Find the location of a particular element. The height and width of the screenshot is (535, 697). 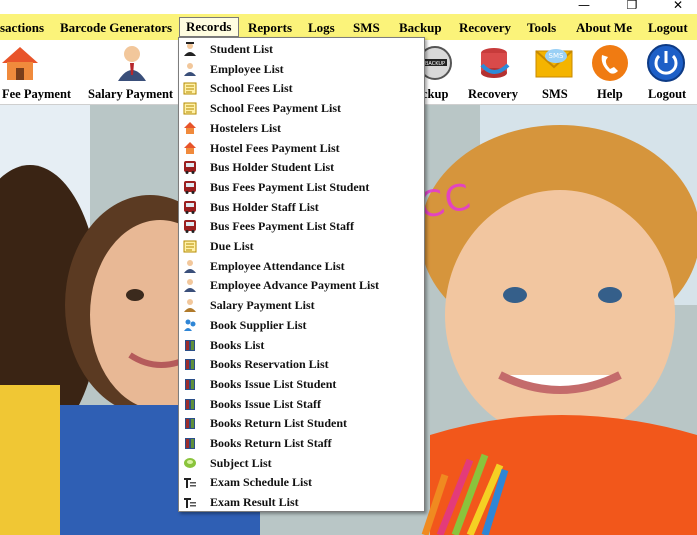

menu-sms: SMS is located at coordinates (366, 28).